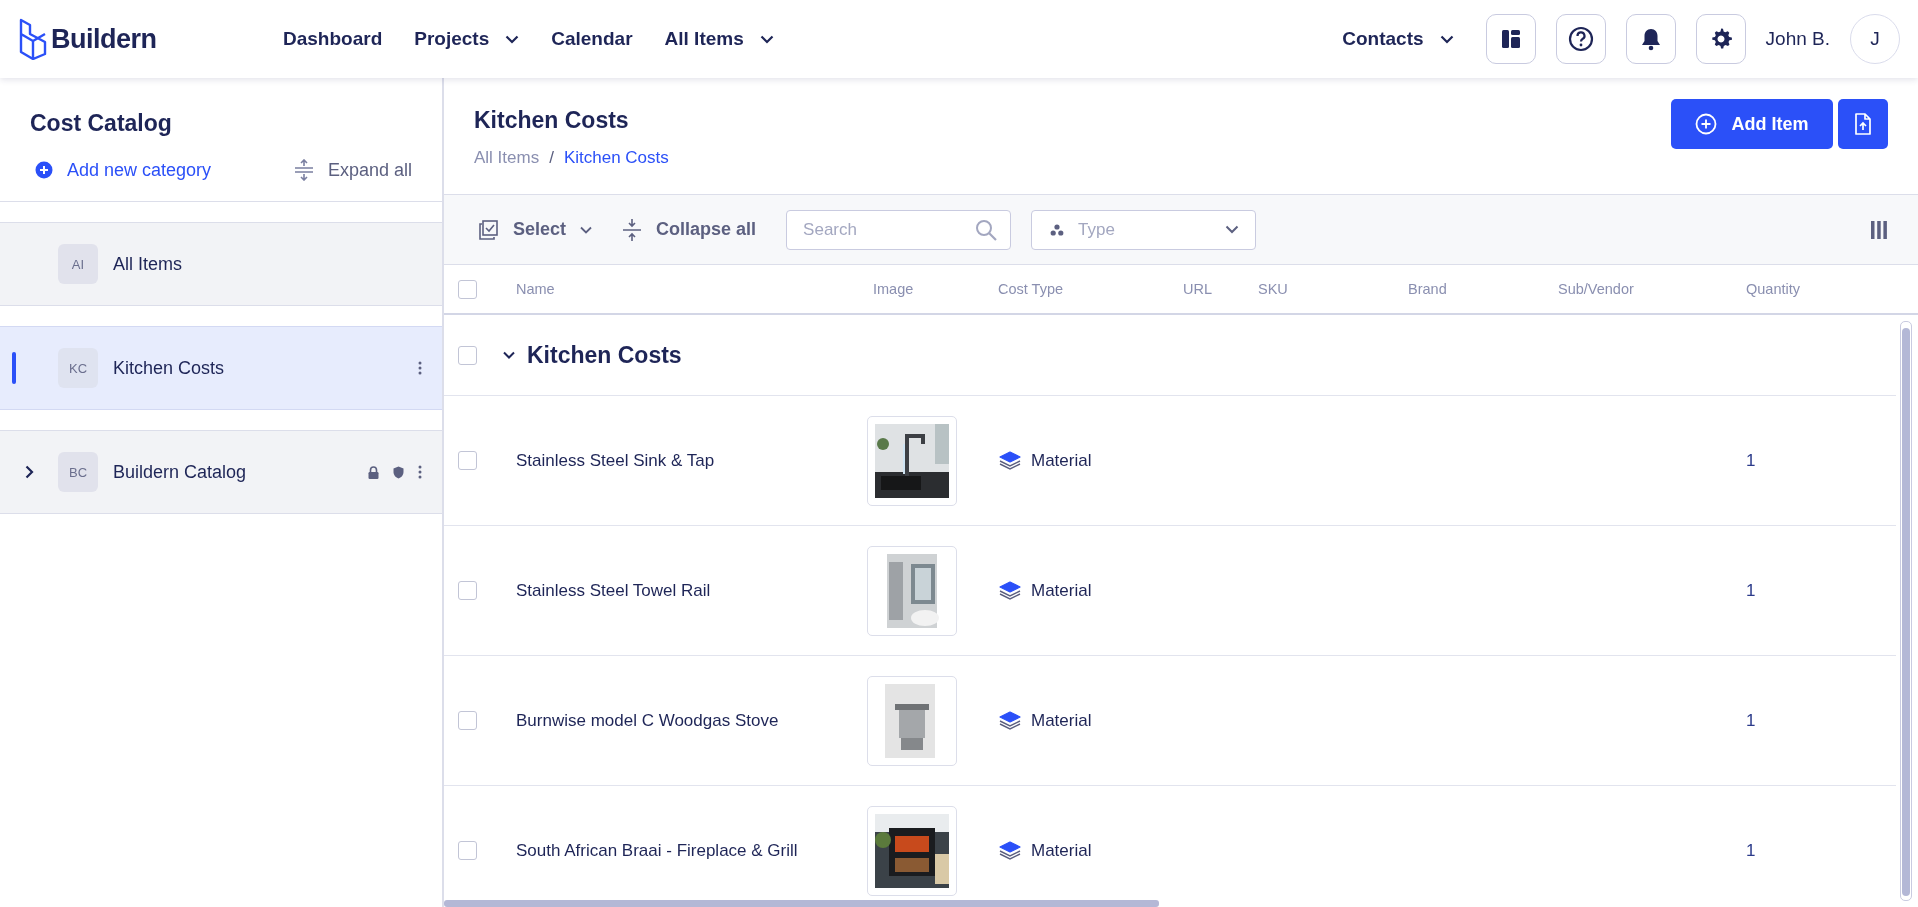 The image size is (1918, 907). What do you see at coordinates (1398, 39) in the screenshot?
I see `contacts-menu: Contacts` at bounding box center [1398, 39].